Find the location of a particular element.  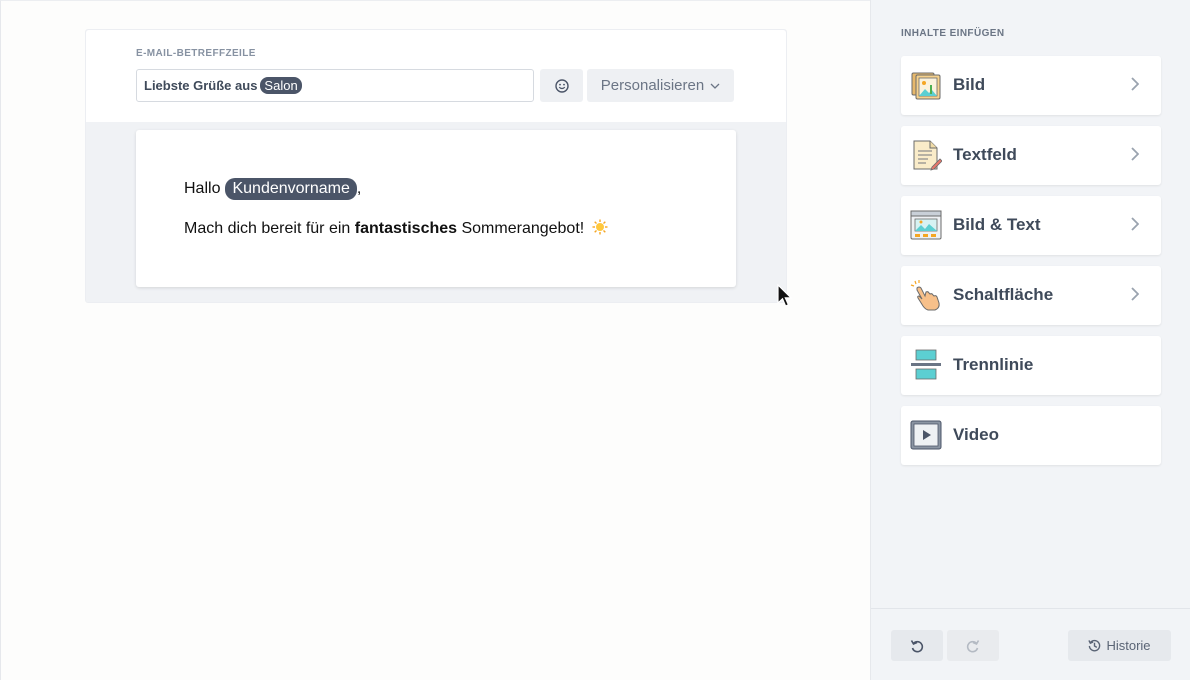

insert-video-block: Video is located at coordinates (1031, 435).